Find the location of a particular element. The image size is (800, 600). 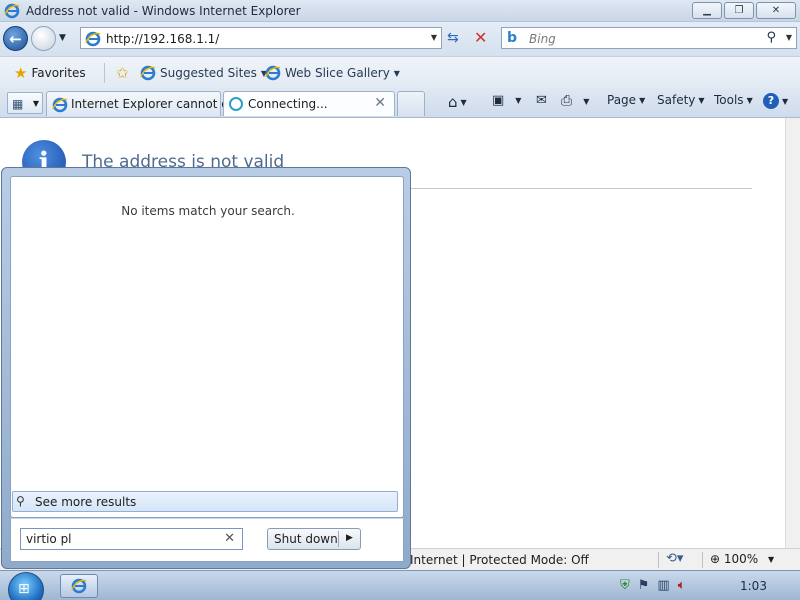

see-more-label: See more results is located at coordinates (86, 502).